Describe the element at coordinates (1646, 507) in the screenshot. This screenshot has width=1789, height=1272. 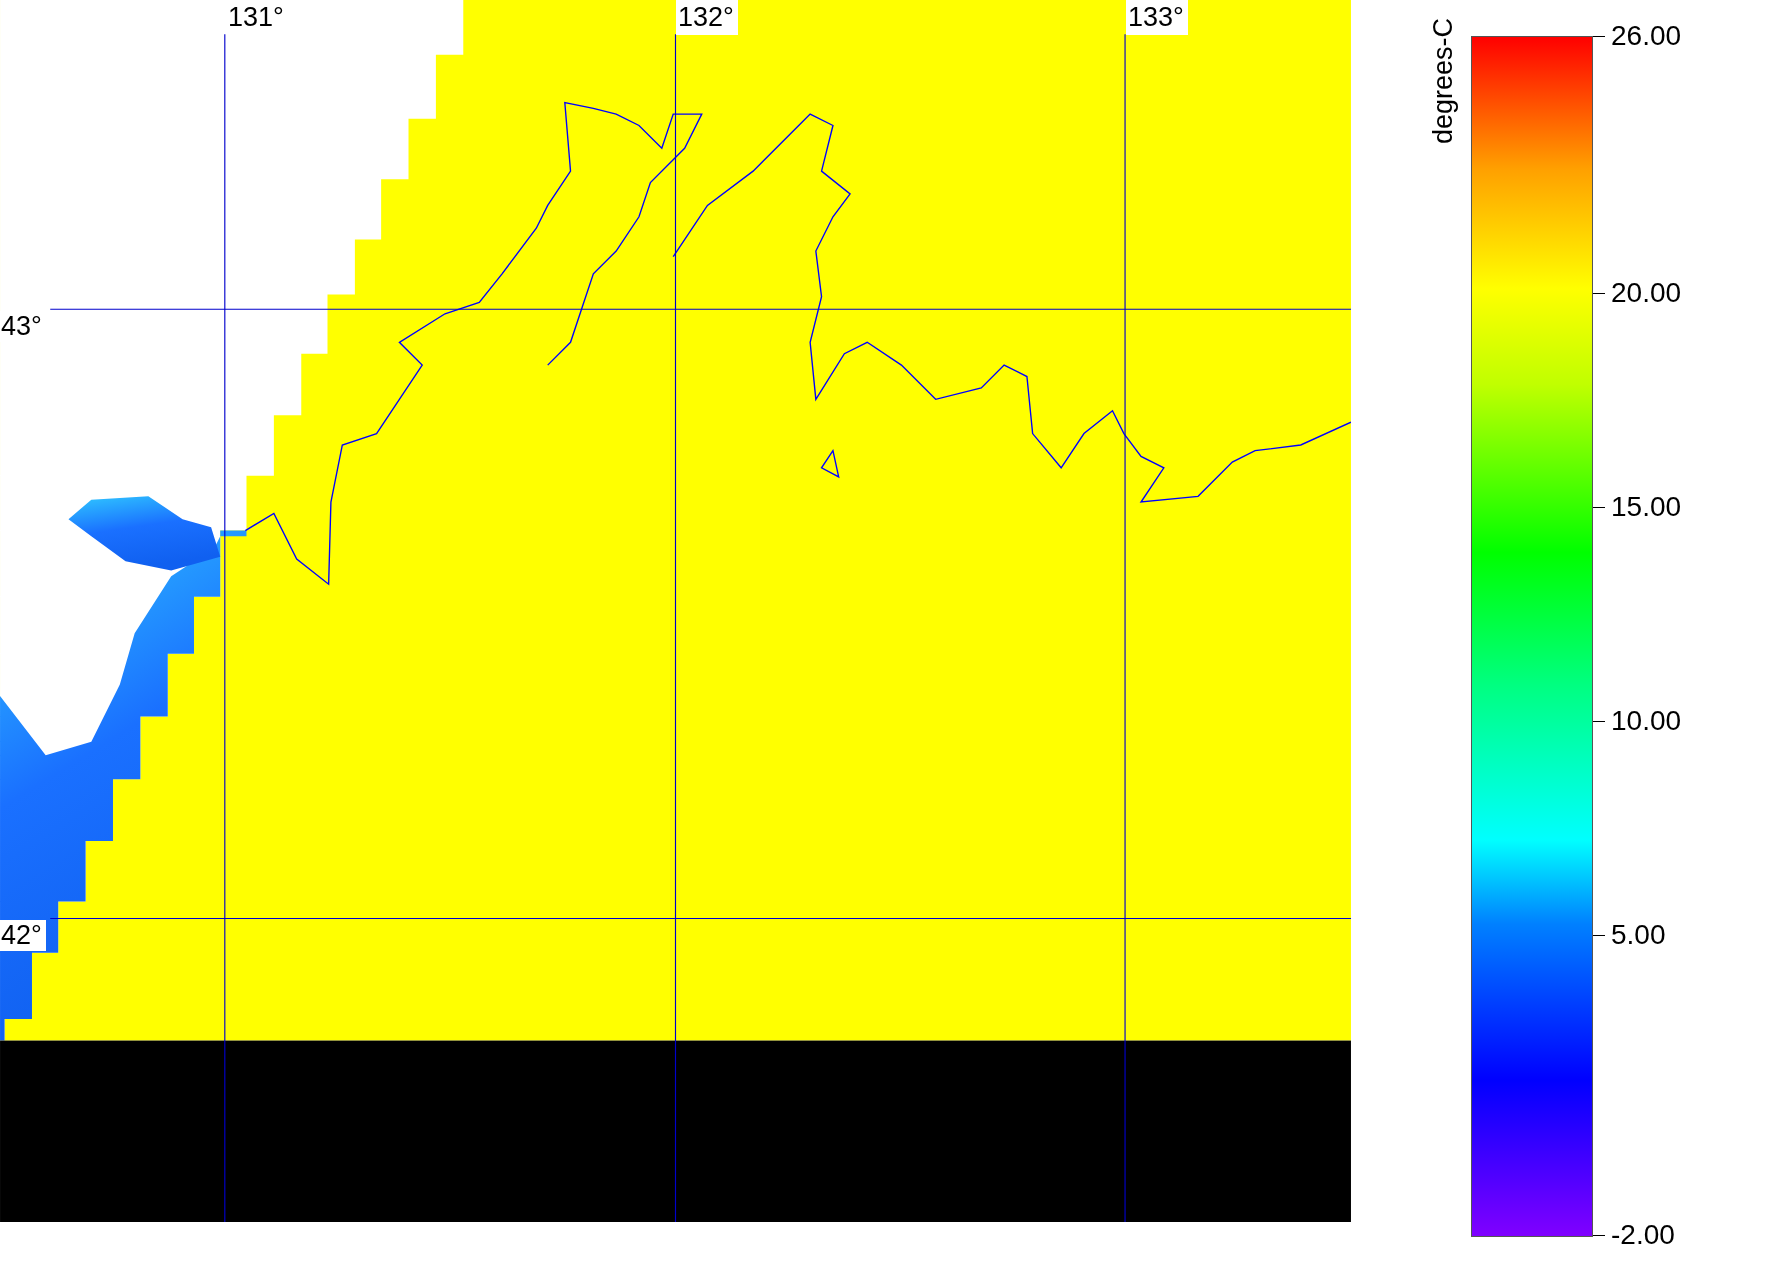
I see `scale-tick-label: 15.00` at that location.